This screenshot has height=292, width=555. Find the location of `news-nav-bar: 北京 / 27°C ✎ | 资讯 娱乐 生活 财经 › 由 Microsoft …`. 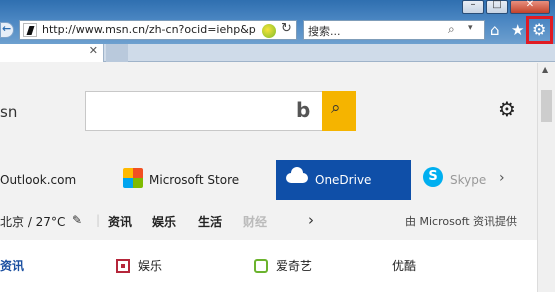

news-nav-bar: 北京 / 27°C ✎ | 资讯 娱乐 生活 财经 › 由 Microsoft … is located at coordinates (268, 221).